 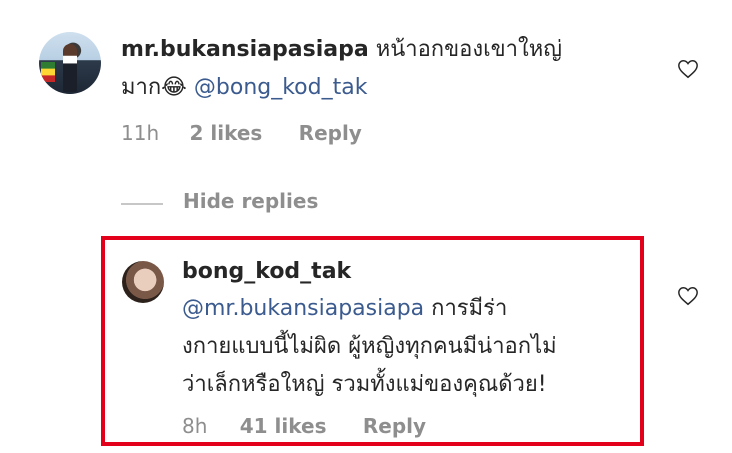 I want to click on comment-text: หน้าอกของเขาใหญ่, so click(x=469, y=49).